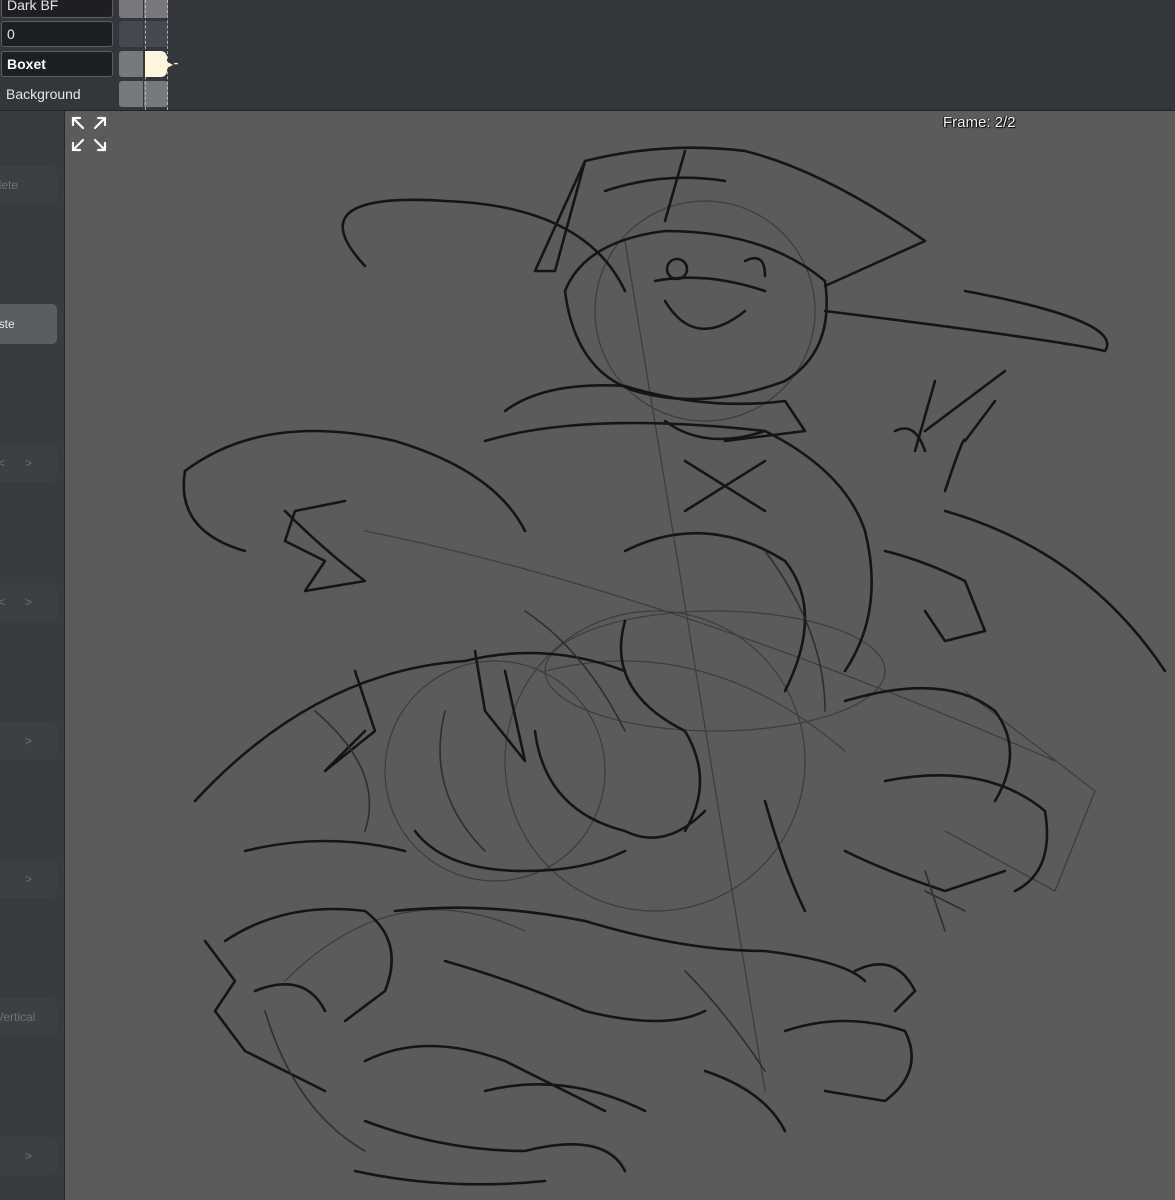  Describe the element at coordinates (28, 1017) in the screenshot. I see `flip-vertical-button: Vertical` at that location.